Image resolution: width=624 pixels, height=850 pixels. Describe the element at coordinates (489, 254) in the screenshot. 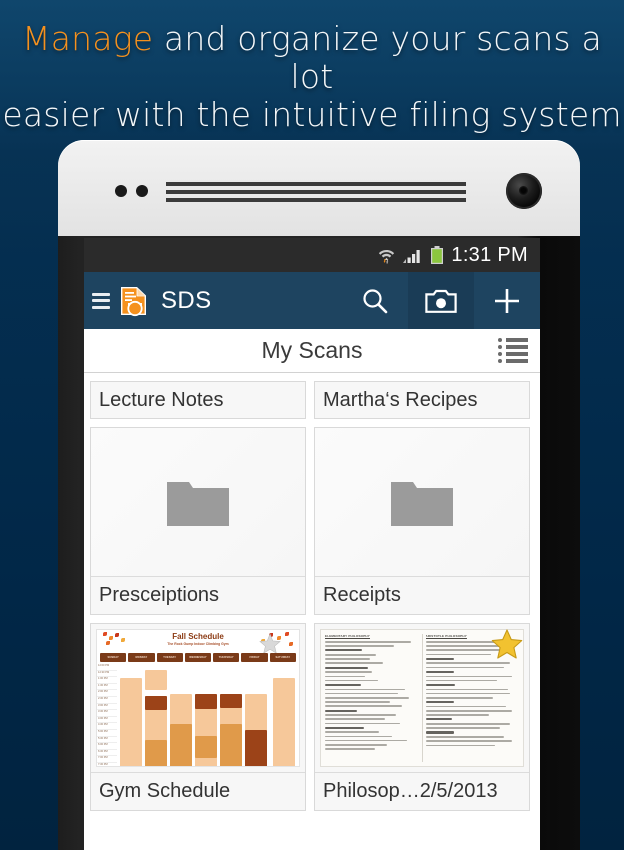

I see `status-time: 1:31 PM` at that location.